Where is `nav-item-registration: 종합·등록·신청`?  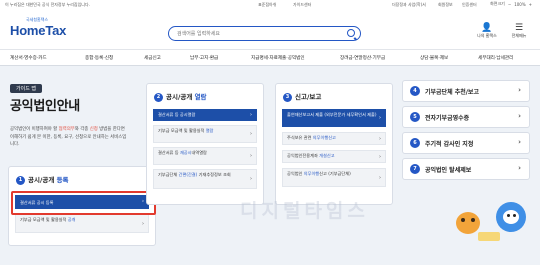
nav-item-registration: 종합·등록·신청 is located at coordinates (99, 58).